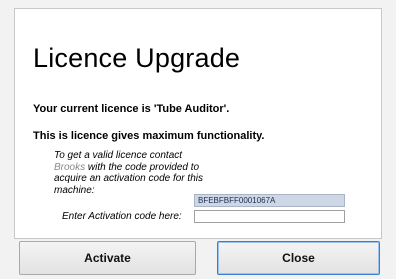 The image size is (396, 279). Describe the element at coordinates (131, 109) in the screenshot. I see `current-licence-text: Your current licence is 'Tube Auditor'.` at that location.